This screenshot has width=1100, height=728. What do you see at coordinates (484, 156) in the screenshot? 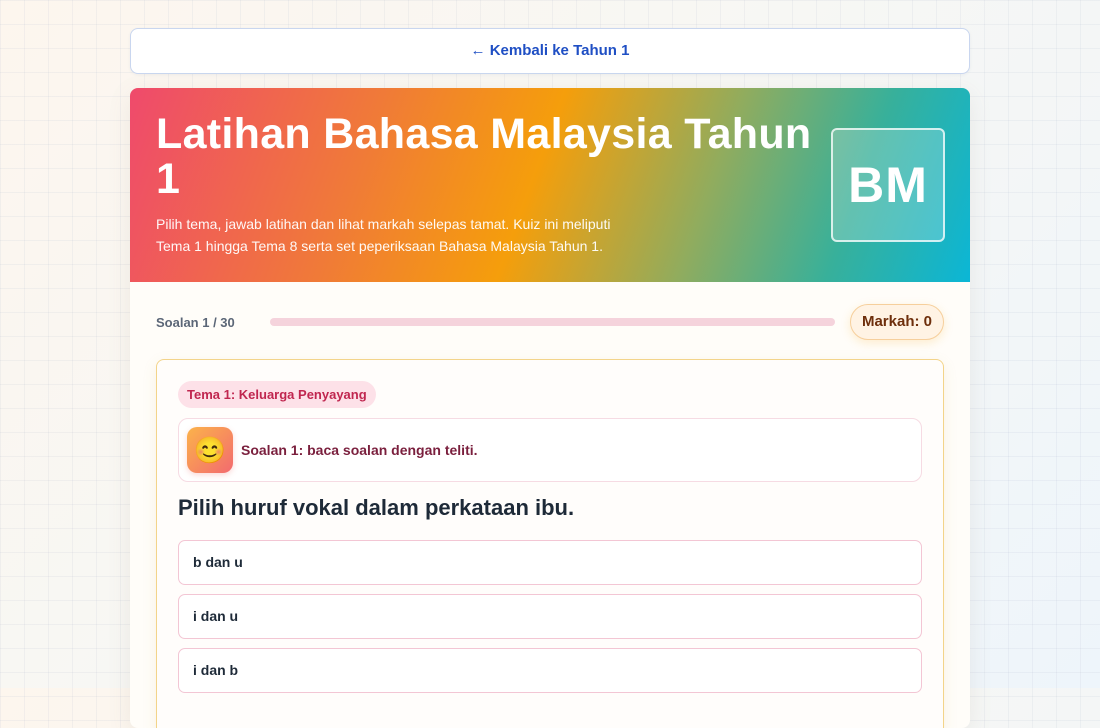
I see `page-title: Latihan Bahasa Malaysia Tahun 1` at bounding box center [484, 156].